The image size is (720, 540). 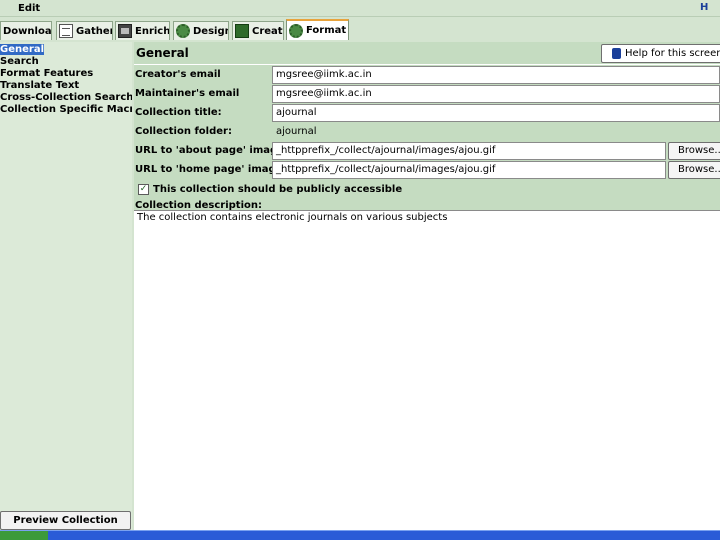 I want to click on tab-enrich: Enrich, so click(x=142, y=30).